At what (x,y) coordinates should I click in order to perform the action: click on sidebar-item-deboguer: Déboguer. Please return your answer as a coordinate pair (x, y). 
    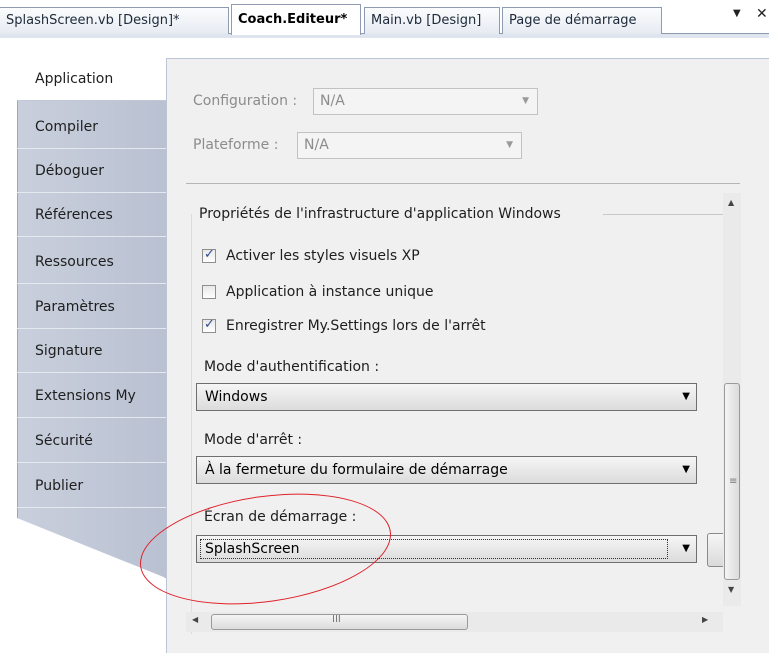
    Looking at the image, I should click on (91, 171).